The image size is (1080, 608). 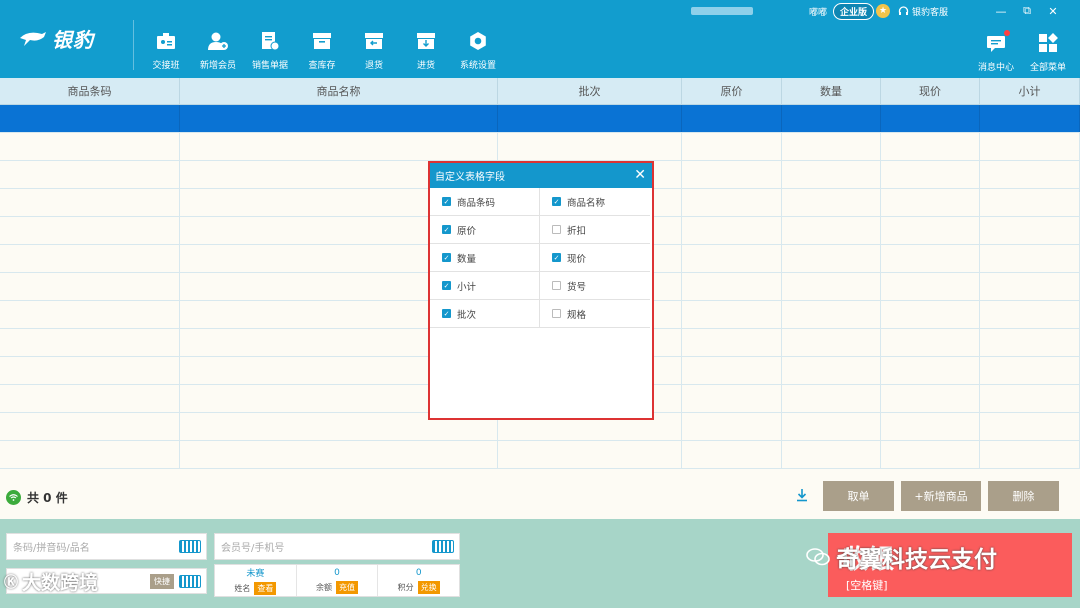 I want to click on dialog-close-button: ✕, so click(x=640, y=175).